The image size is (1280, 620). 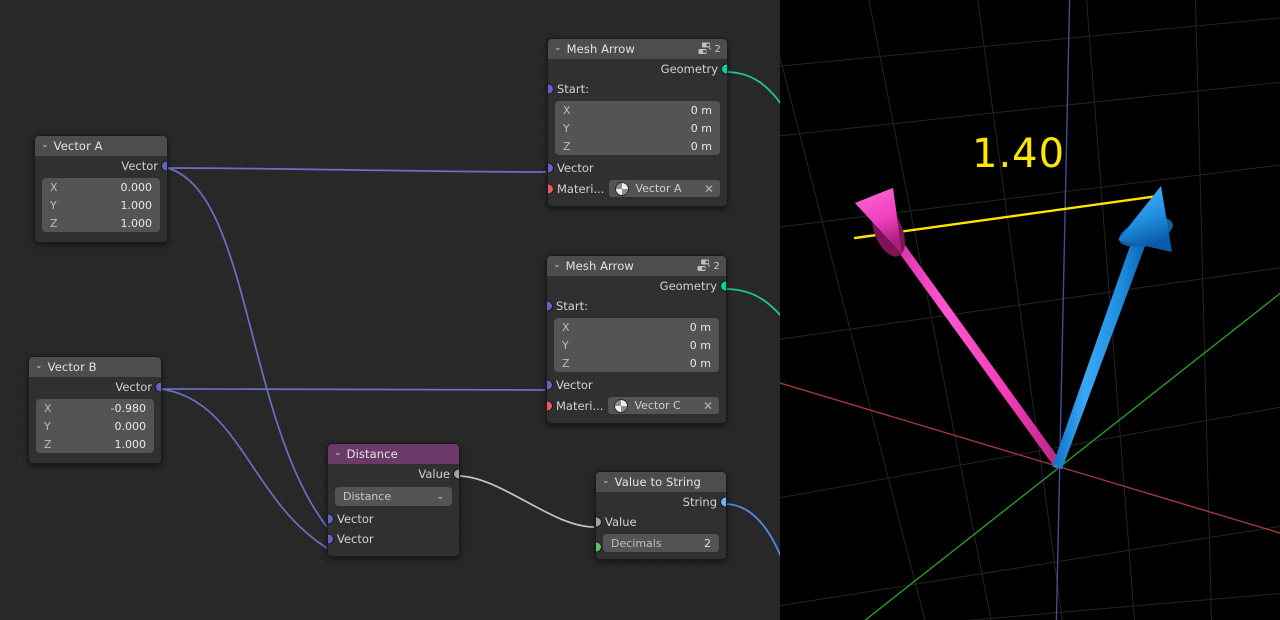 I want to click on node-mesh-arrow-1-header: ⌄ Mesh Arrow 2, so click(x=637, y=49).